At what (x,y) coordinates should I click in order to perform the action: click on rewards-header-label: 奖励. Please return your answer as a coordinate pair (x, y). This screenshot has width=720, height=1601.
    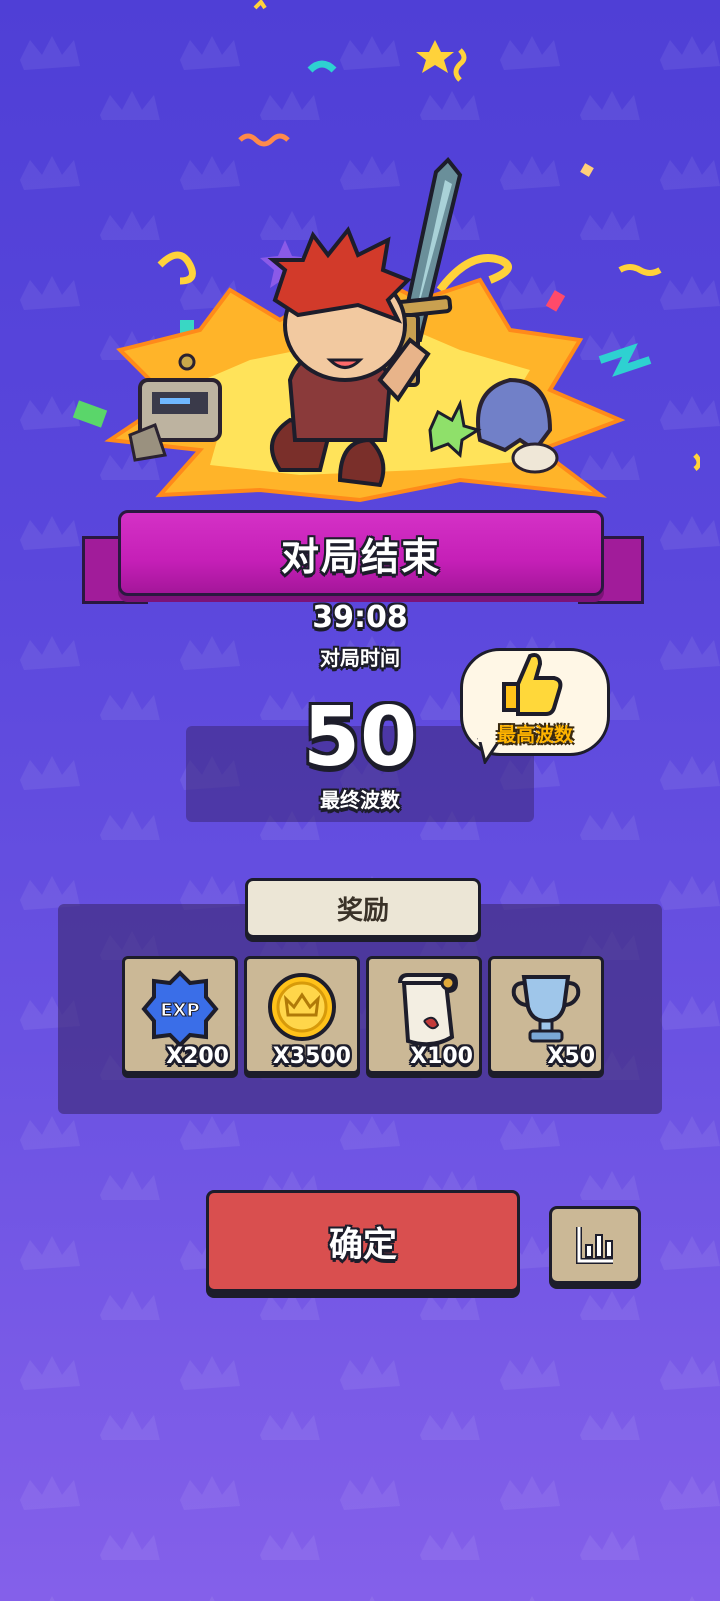
    Looking at the image, I should click on (362, 910).